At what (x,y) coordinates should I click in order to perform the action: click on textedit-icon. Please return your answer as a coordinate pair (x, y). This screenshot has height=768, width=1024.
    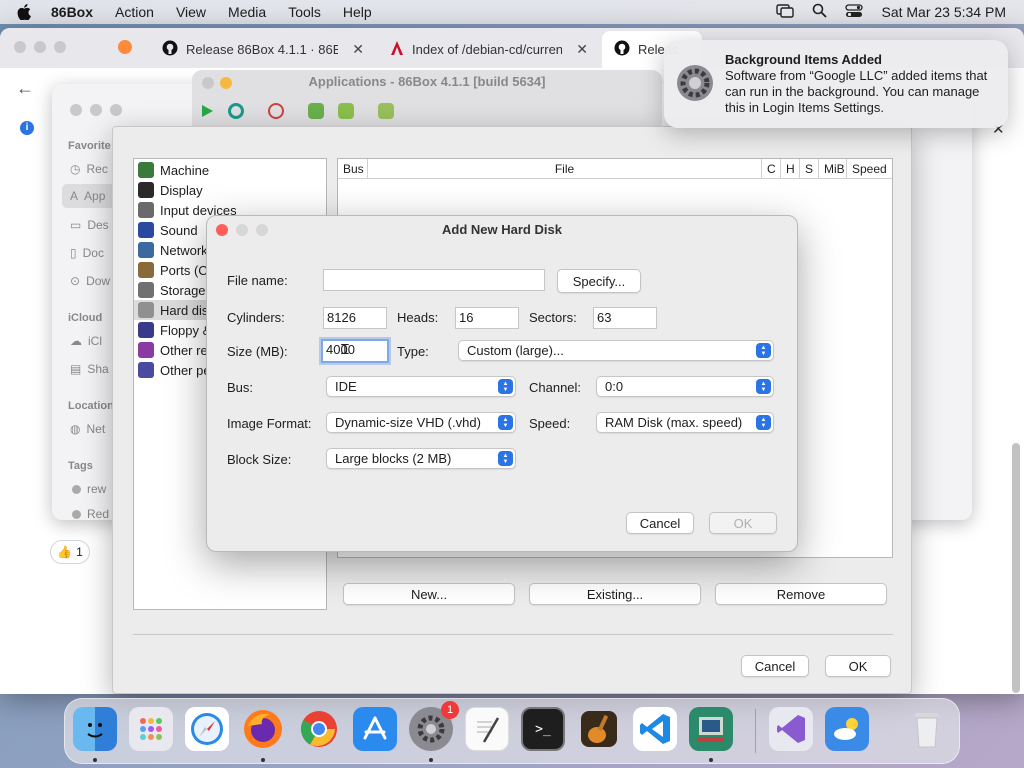
    Looking at the image, I should click on (487, 729).